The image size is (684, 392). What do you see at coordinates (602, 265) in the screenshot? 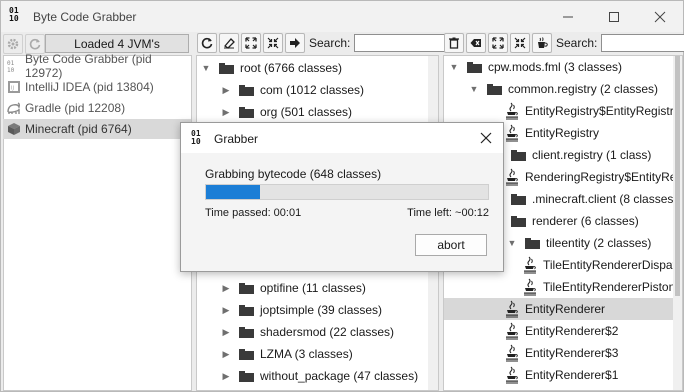
I see `class-tree-row: TileEntityRendererDispatc` at bounding box center [602, 265].